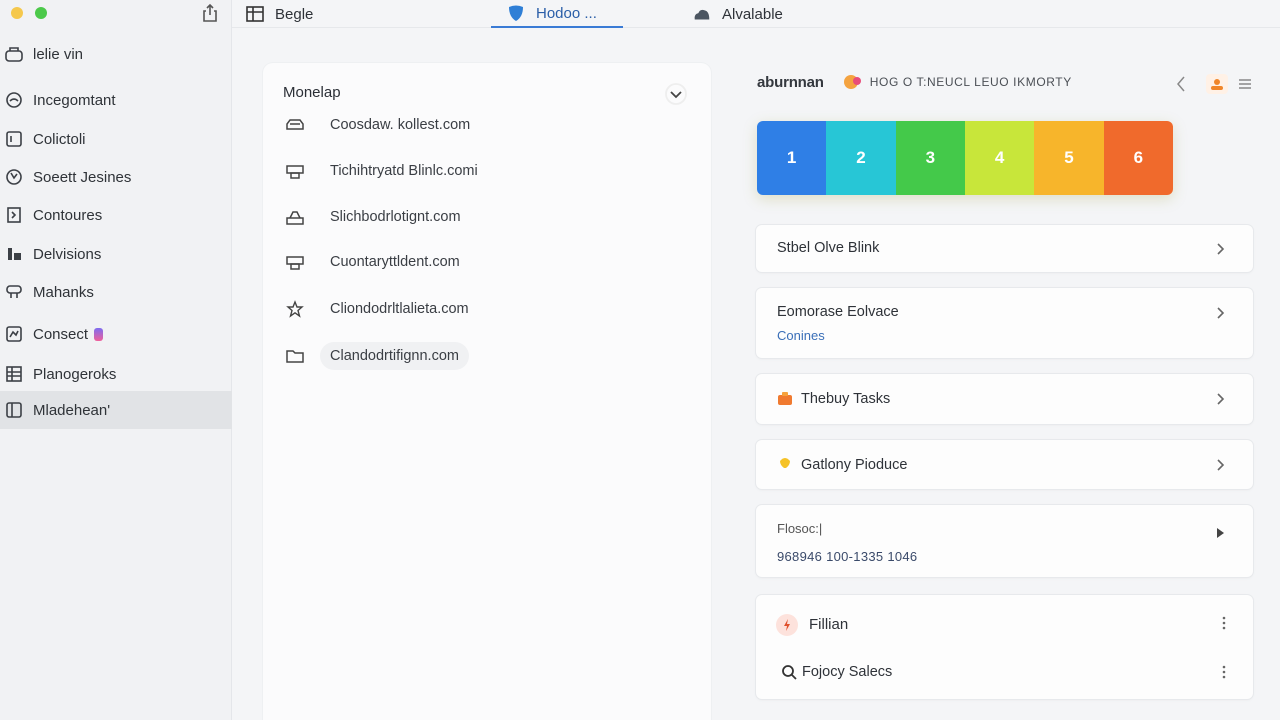  I want to click on card-label: Thebuy Tasks, so click(846, 399).